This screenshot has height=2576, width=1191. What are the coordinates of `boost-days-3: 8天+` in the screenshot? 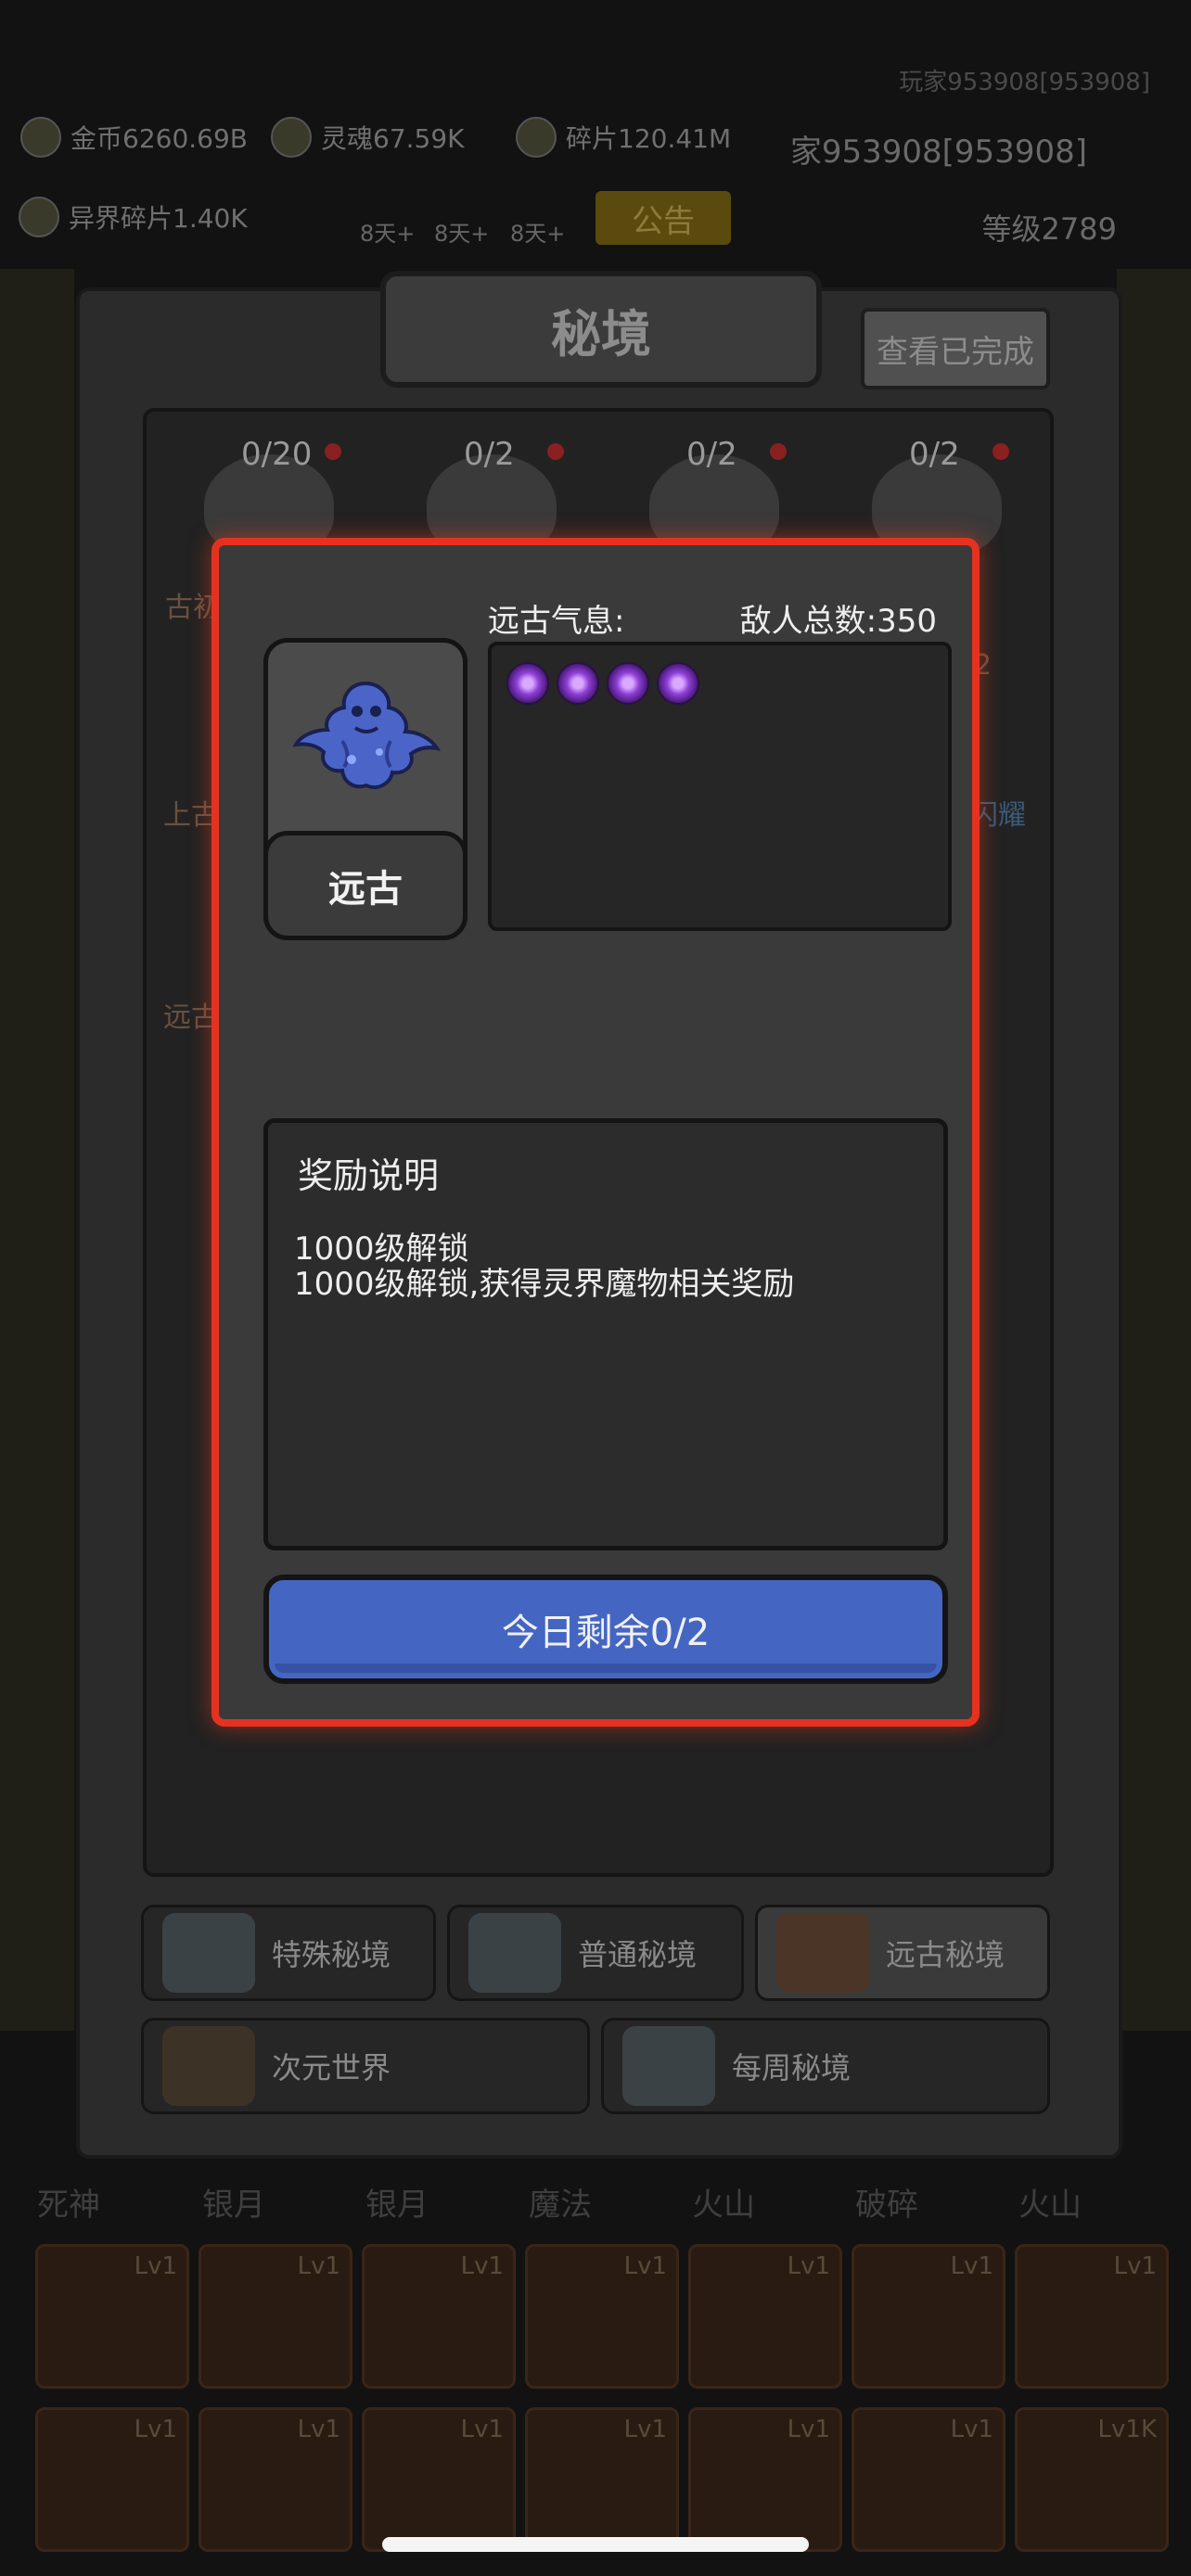 It's located at (538, 234).